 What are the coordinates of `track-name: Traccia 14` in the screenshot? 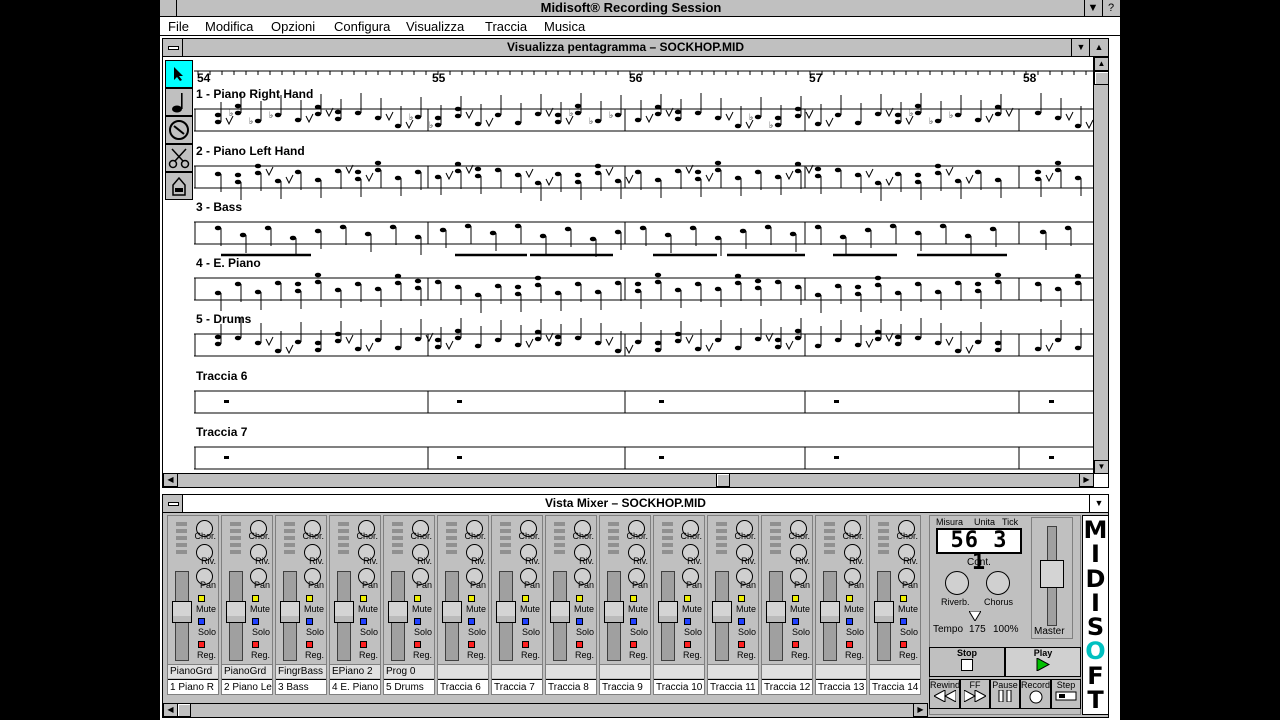 It's located at (895, 686).